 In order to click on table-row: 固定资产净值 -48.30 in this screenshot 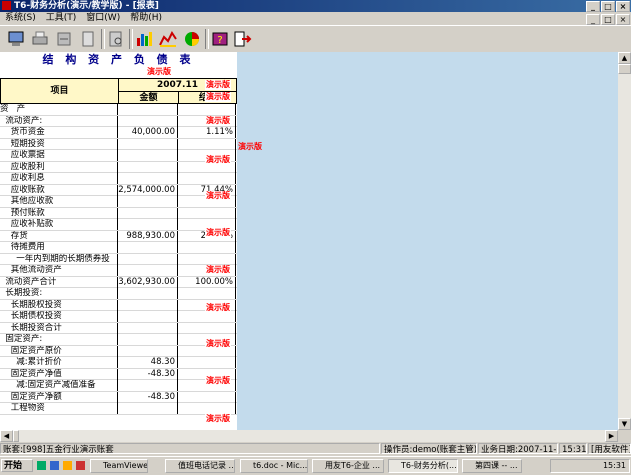, I will do `click(118, 374)`.